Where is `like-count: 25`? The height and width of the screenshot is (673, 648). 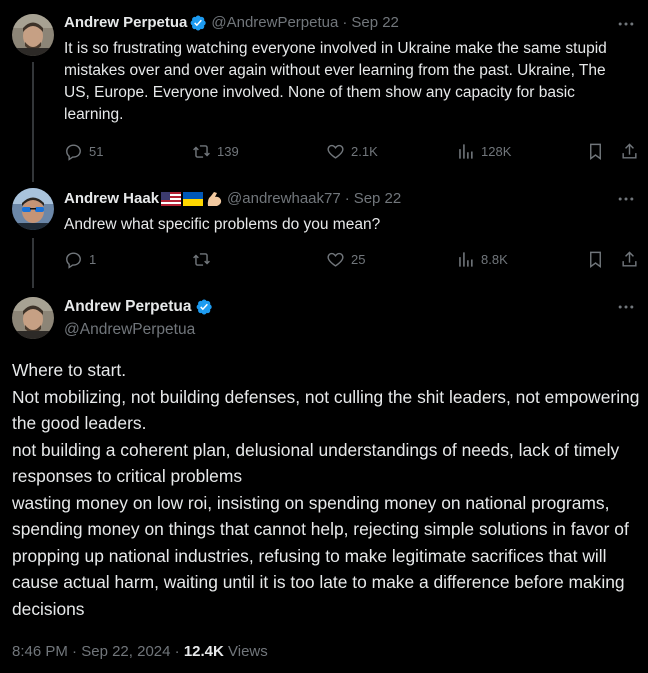
like-count: 25 is located at coordinates (358, 259).